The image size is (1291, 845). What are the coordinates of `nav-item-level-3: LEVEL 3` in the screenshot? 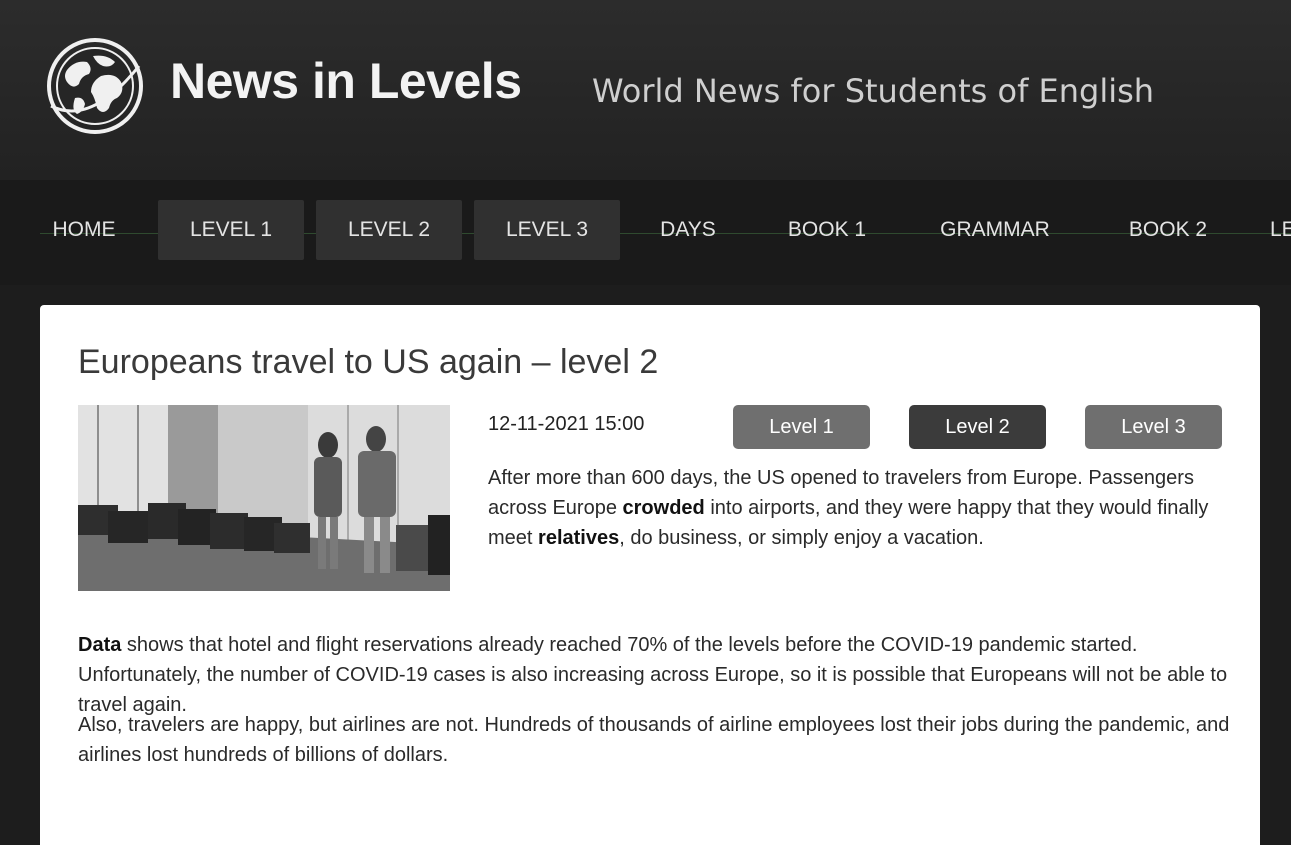 It's located at (547, 230).